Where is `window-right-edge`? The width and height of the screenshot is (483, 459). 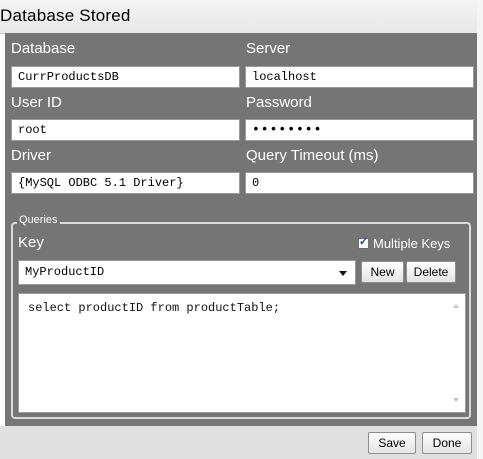
window-right-edge is located at coordinates (480, 229).